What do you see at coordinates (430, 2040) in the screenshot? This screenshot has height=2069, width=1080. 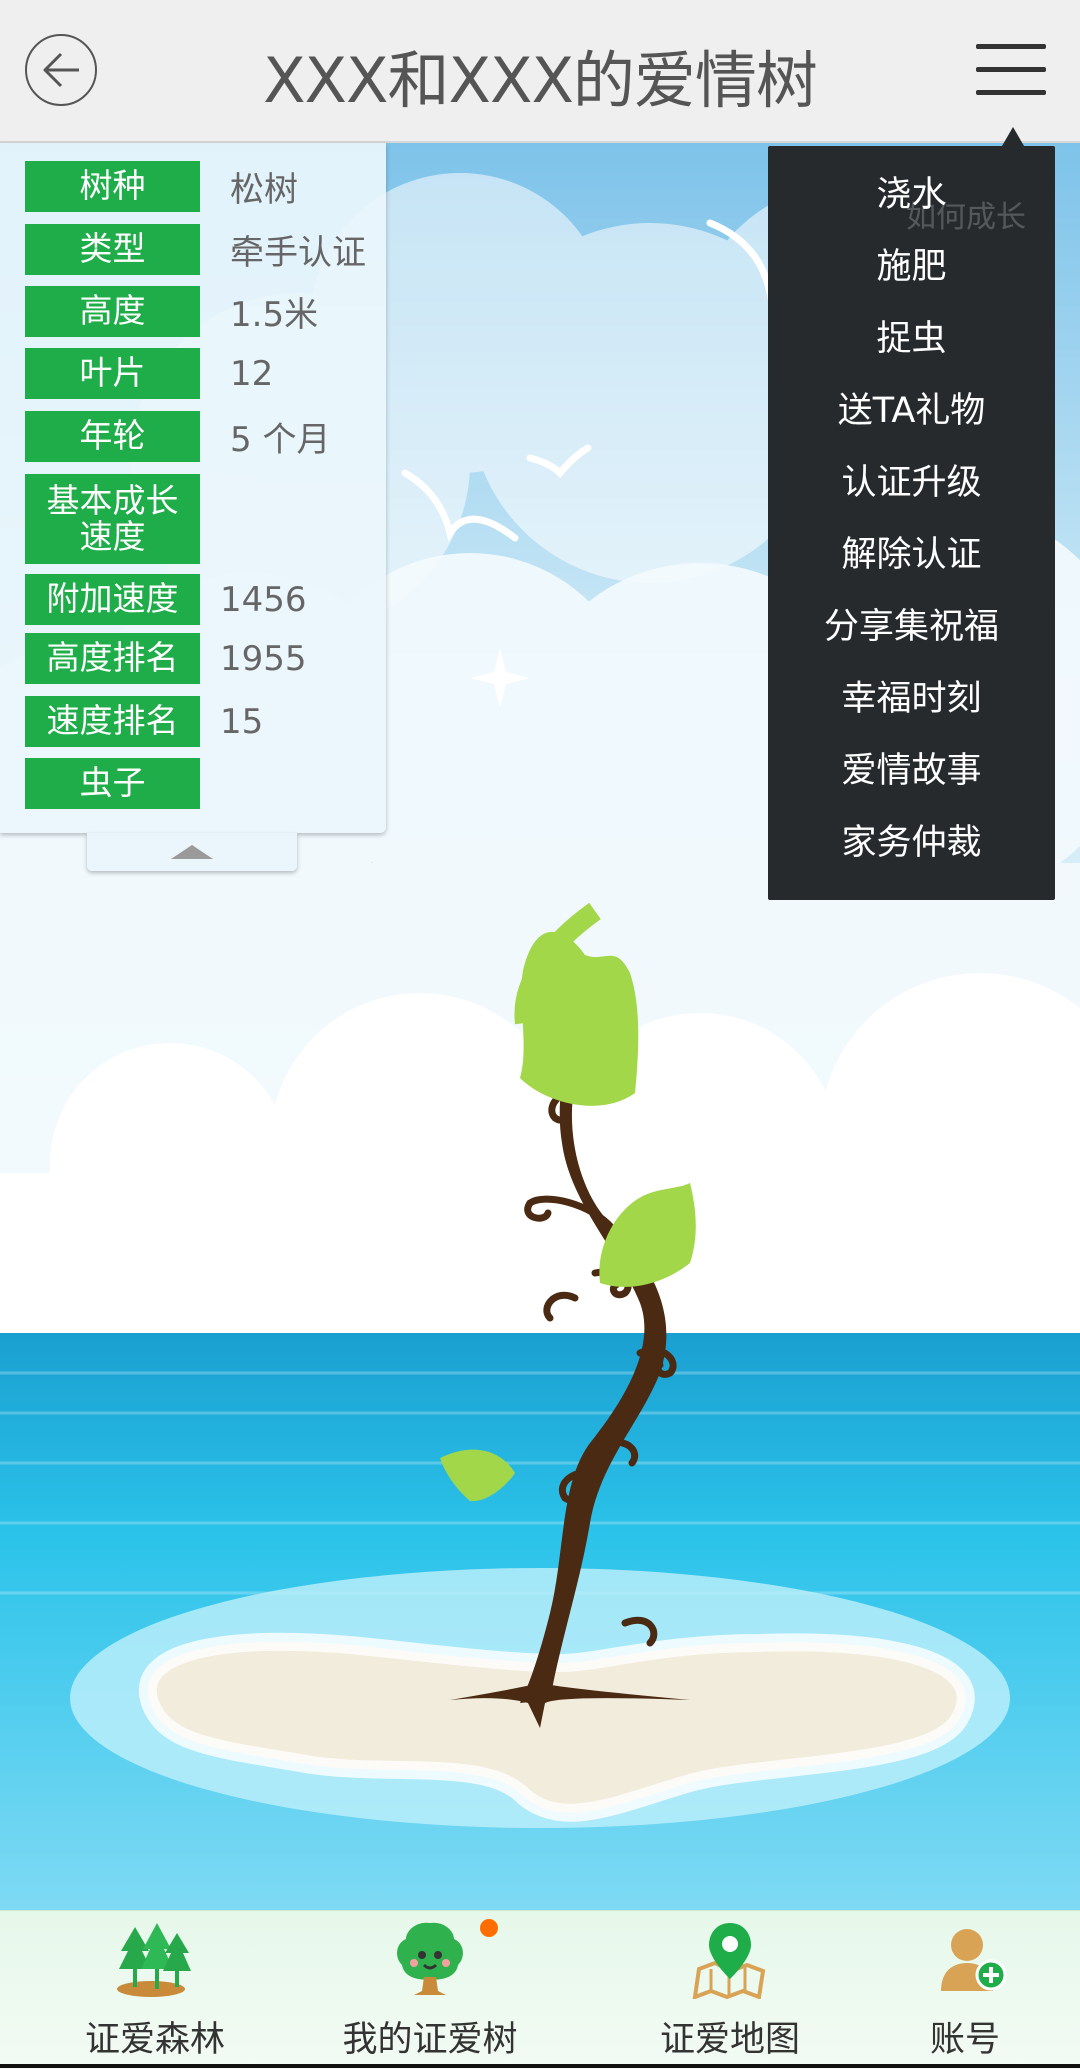 I see `nav-label: 我的证爱树` at bounding box center [430, 2040].